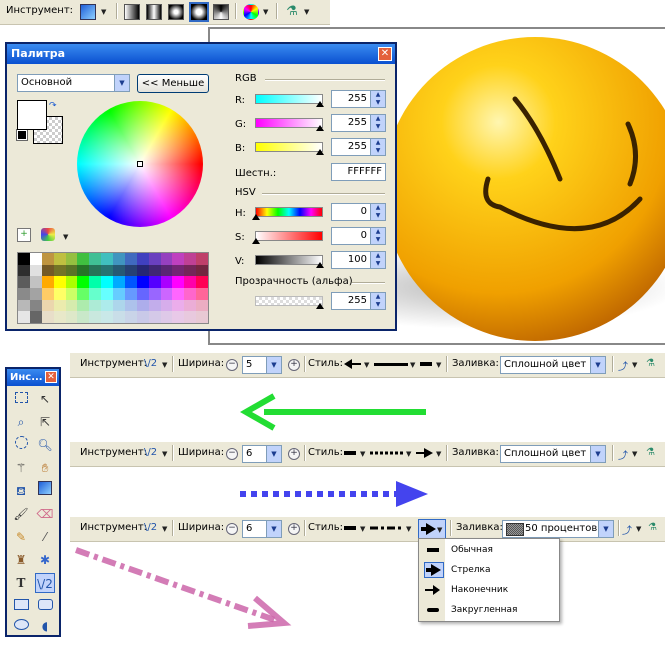  I want to click on r-slider-thumb, so click(320, 104).